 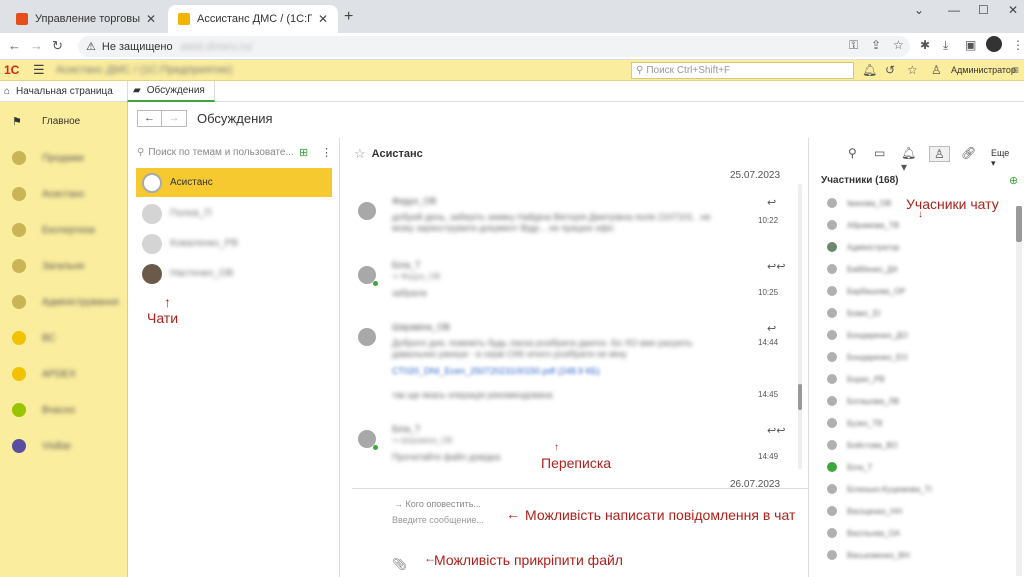 What do you see at coordinates (954, 10) in the screenshot?
I see `minimize-icon: —` at bounding box center [954, 10].